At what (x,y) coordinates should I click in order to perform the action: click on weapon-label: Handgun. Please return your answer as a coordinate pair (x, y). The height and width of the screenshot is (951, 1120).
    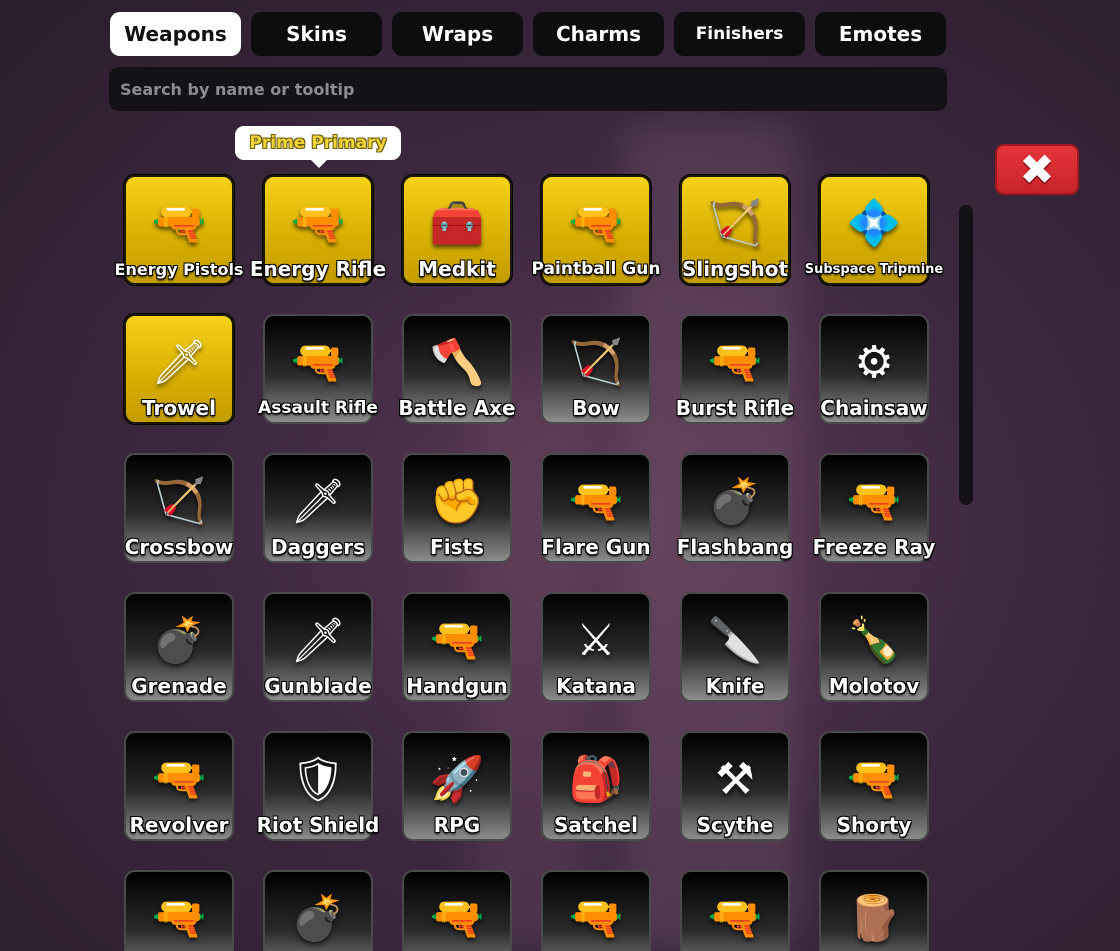
    Looking at the image, I should click on (457, 686).